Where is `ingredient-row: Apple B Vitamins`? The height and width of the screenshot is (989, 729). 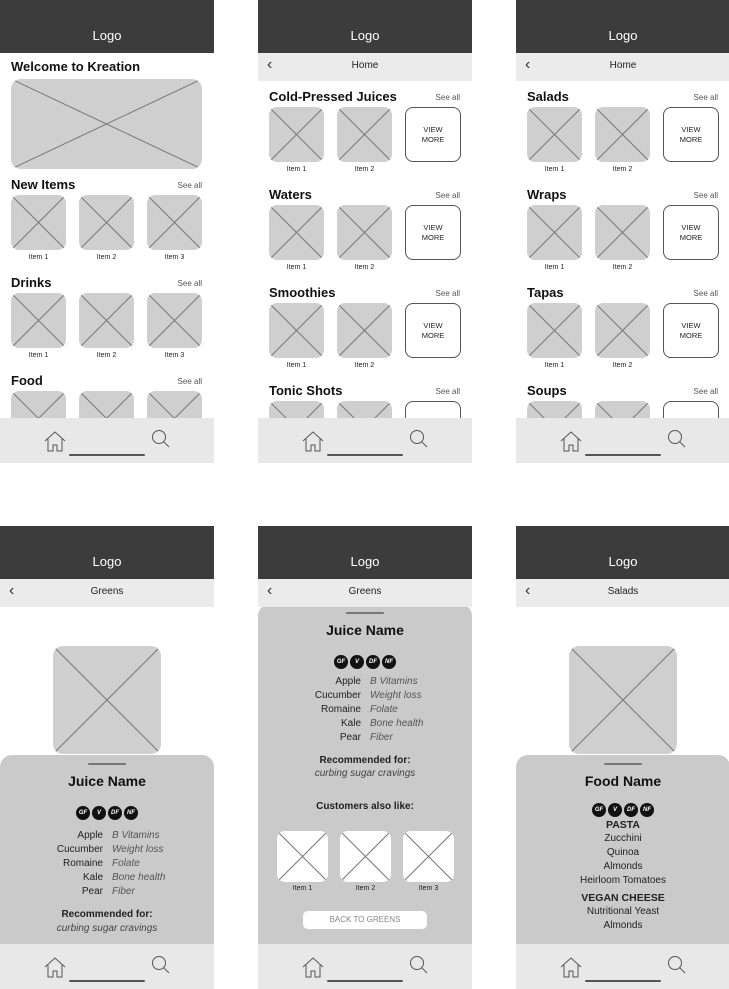
ingredient-row: Apple B Vitamins is located at coordinates (365, 682).